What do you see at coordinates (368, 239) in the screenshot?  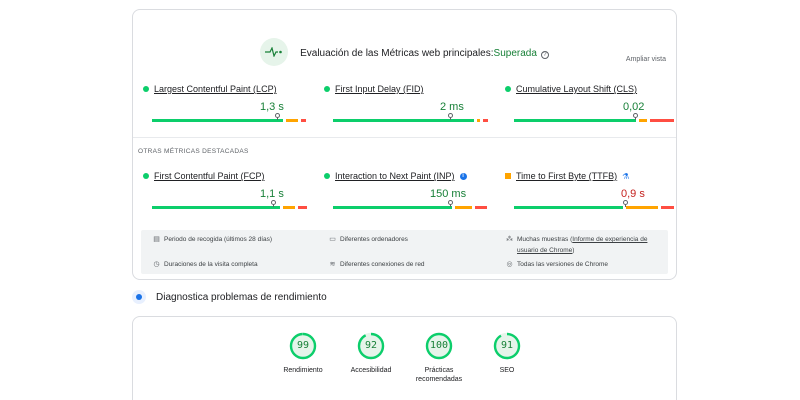 I see `info-devices: ▭ Diferentes ordenadores` at bounding box center [368, 239].